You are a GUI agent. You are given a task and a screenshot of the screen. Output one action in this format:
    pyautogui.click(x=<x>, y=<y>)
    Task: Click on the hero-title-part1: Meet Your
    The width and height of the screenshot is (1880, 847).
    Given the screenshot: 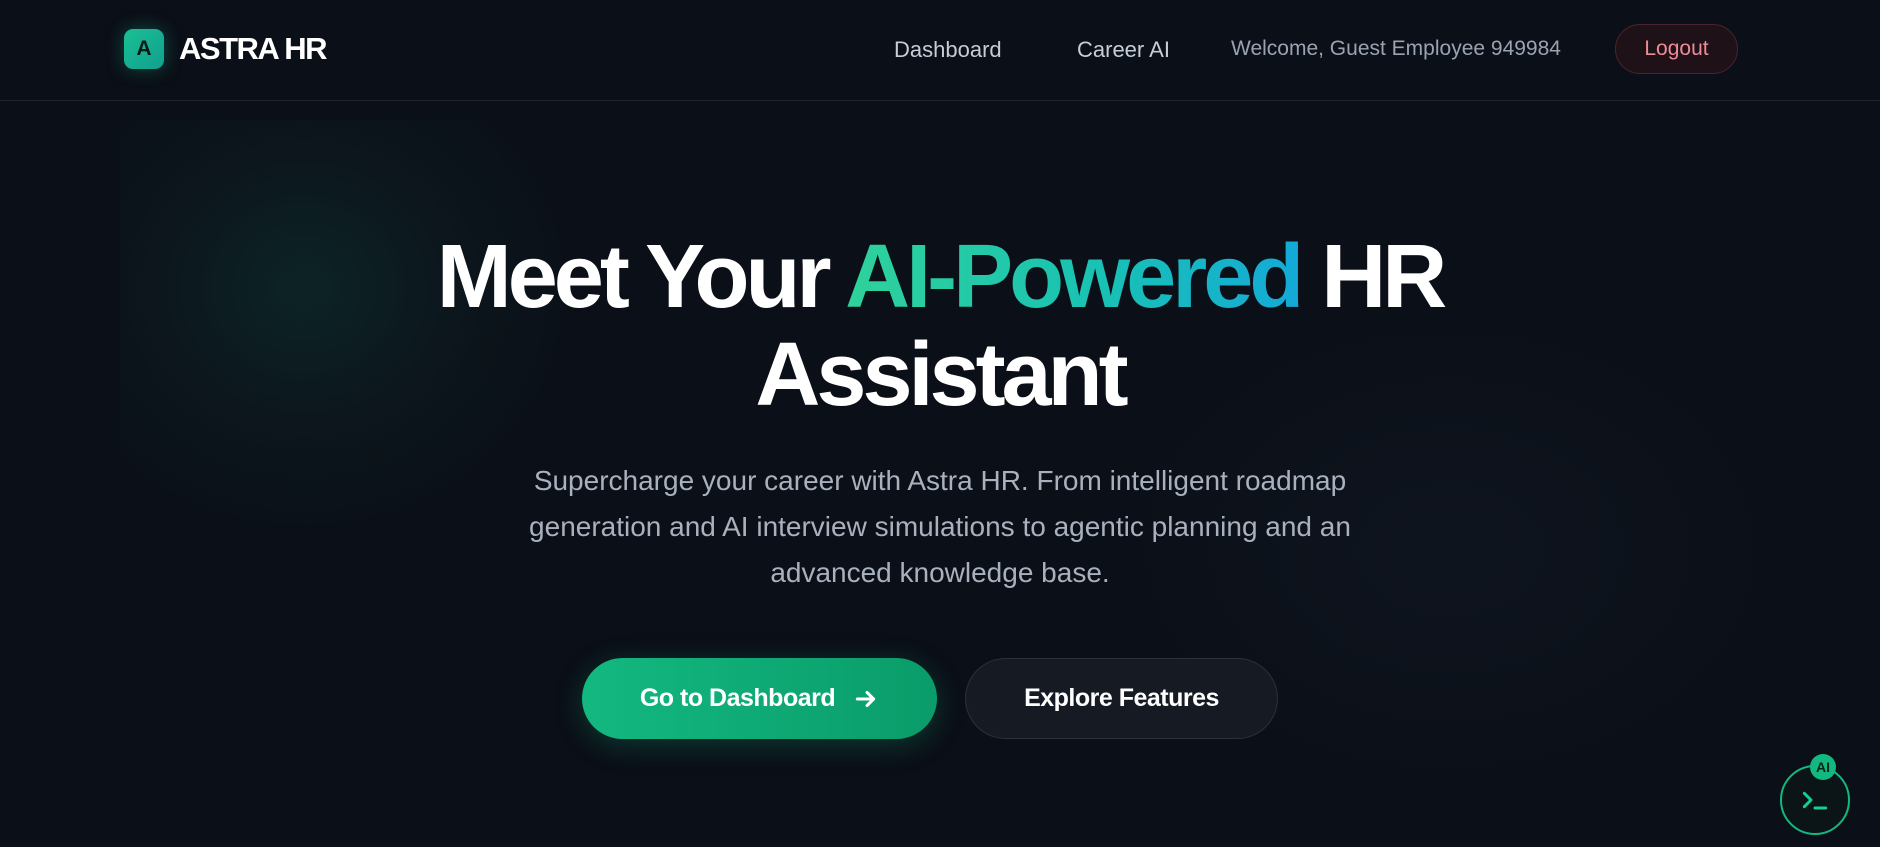 What is the action you would take?
    pyautogui.click(x=641, y=277)
    